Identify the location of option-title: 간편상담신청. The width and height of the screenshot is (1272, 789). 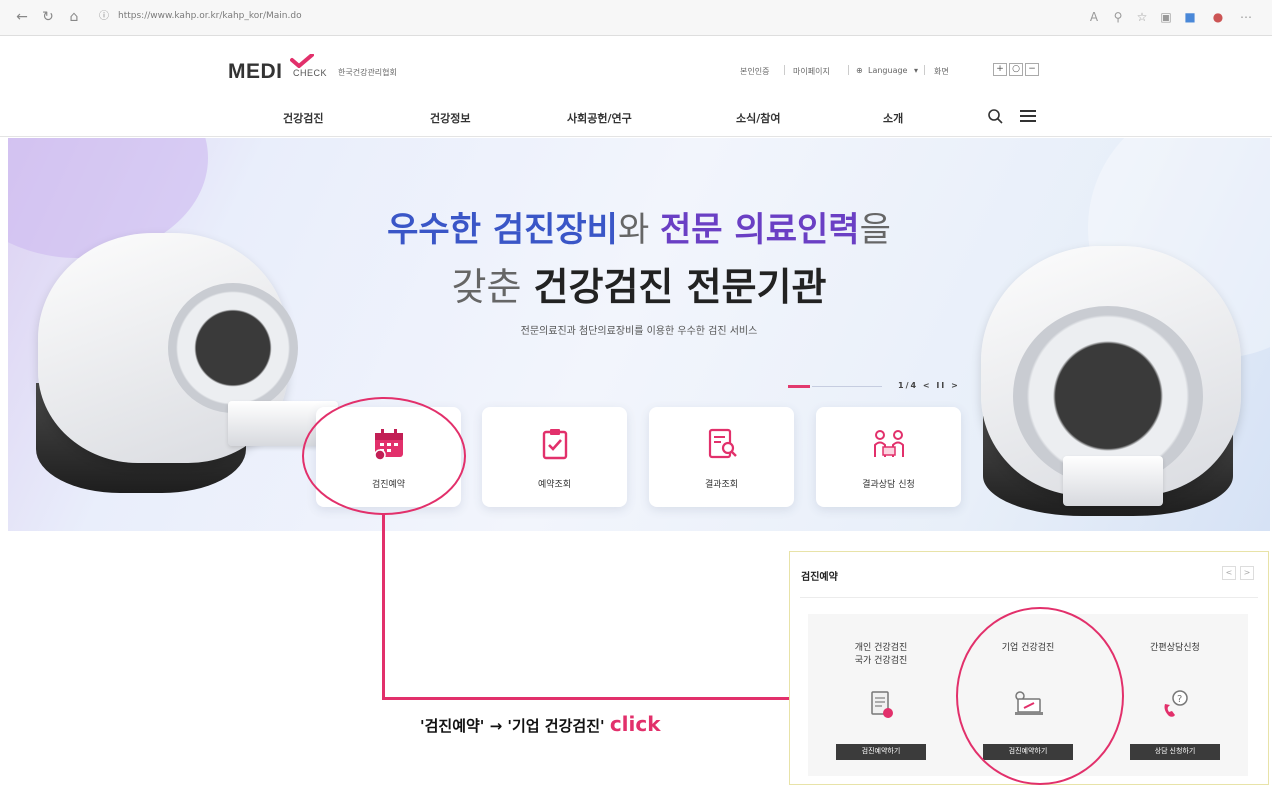
(1175, 648).